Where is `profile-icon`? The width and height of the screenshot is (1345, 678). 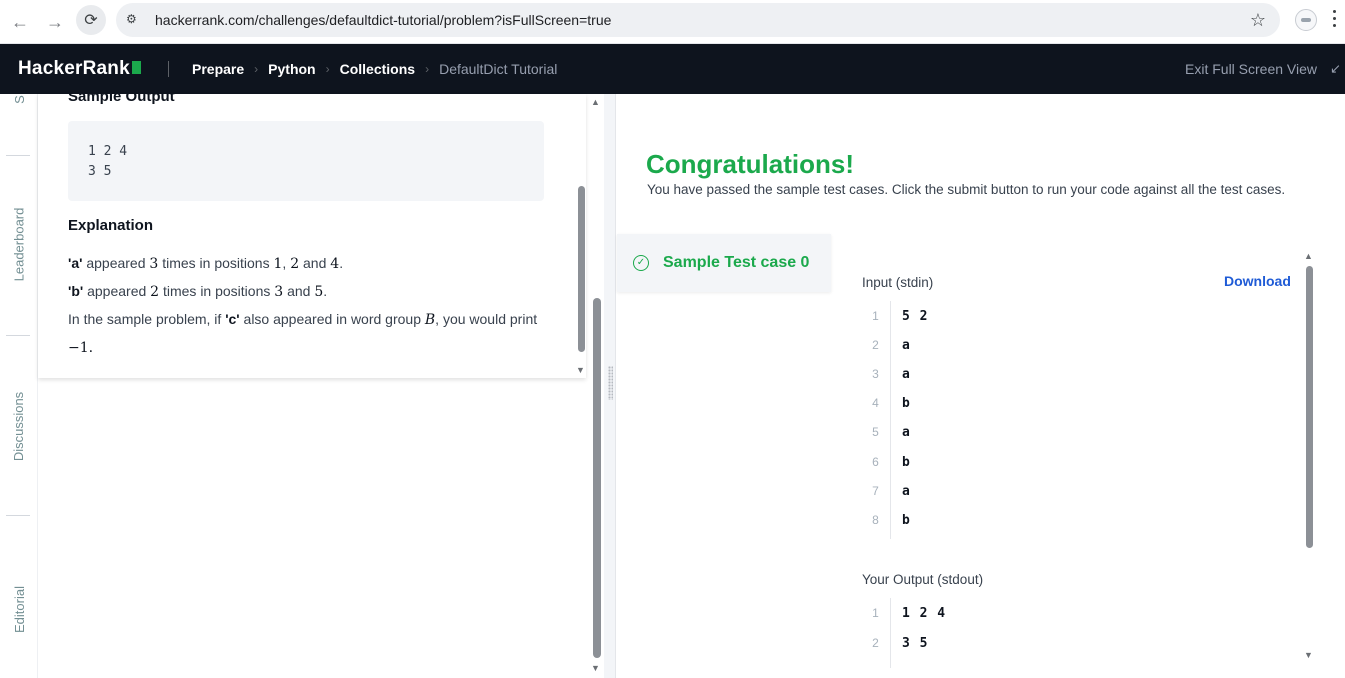 profile-icon is located at coordinates (1306, 20).